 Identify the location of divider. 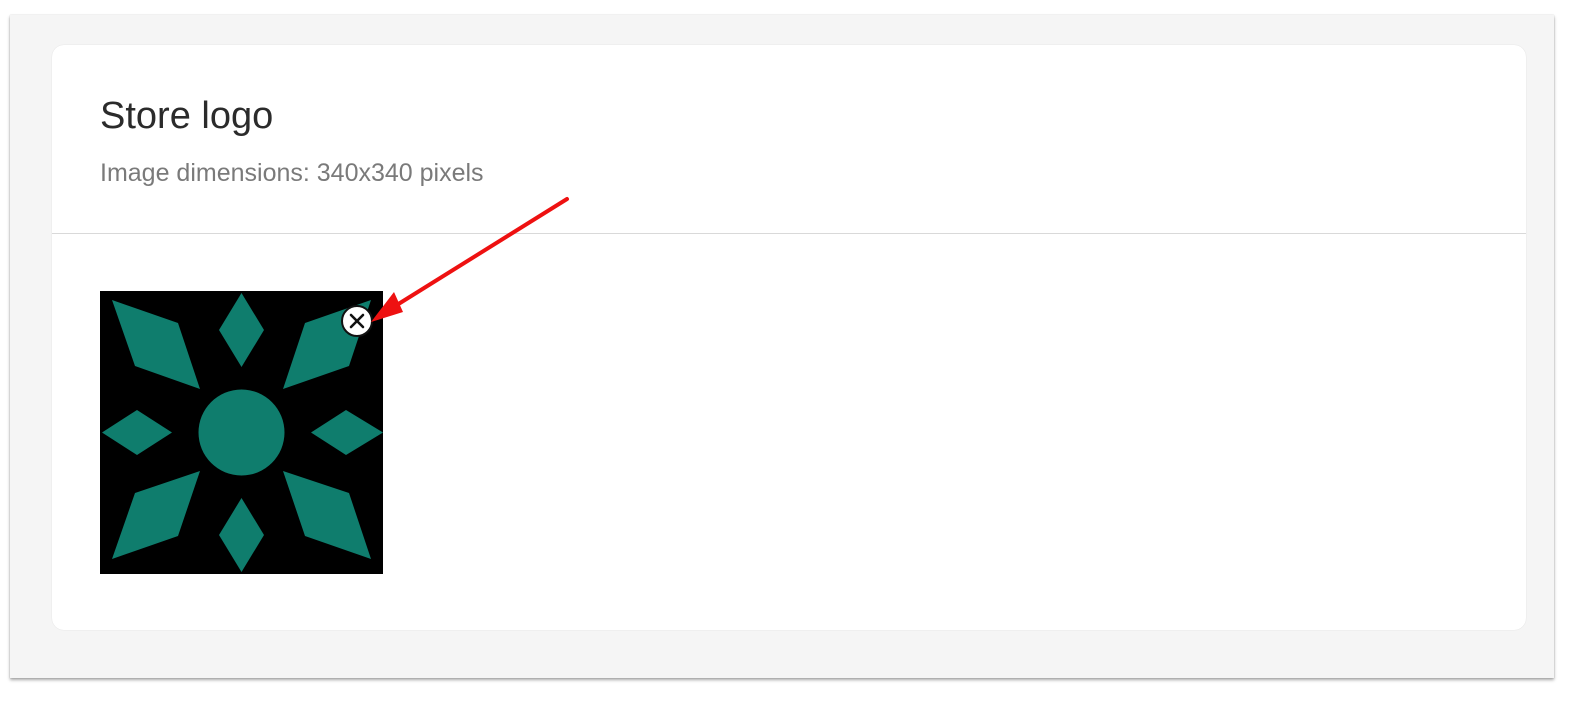
(789, 233).